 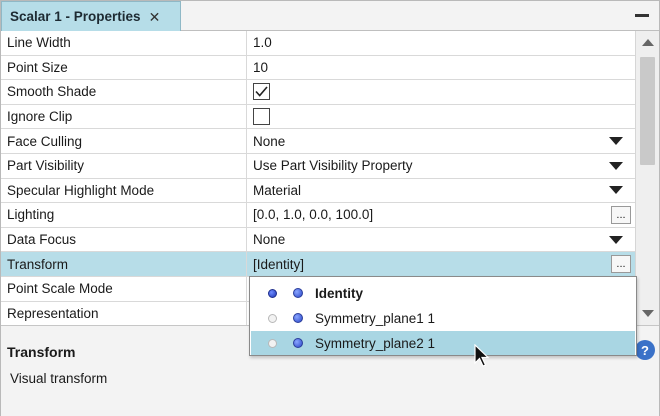 I want to click on property-name: Data Focus, so click(x=124, y=239).